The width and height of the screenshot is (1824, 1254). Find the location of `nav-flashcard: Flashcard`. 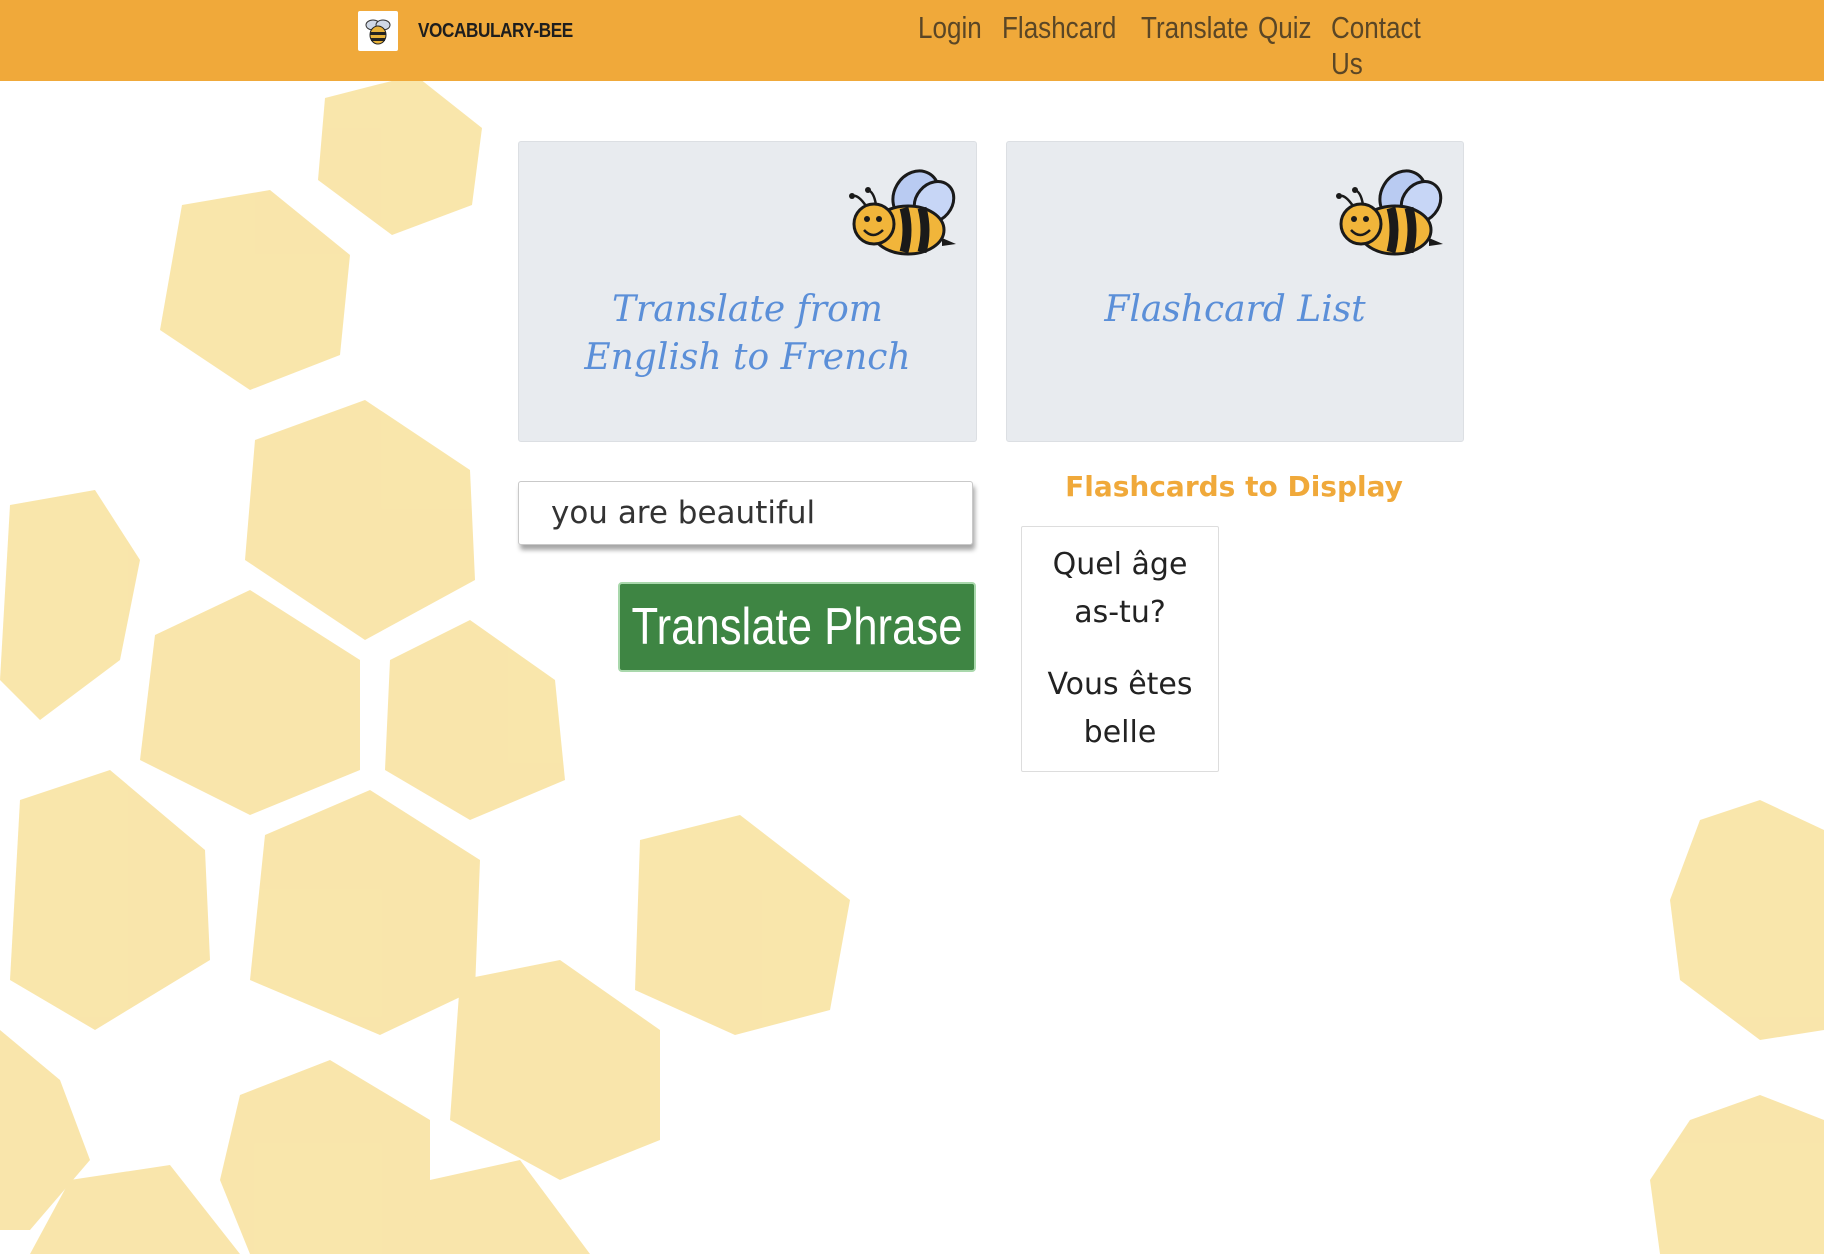

nav-flashcard: Flashcard is located at coordinates (1059, 46).